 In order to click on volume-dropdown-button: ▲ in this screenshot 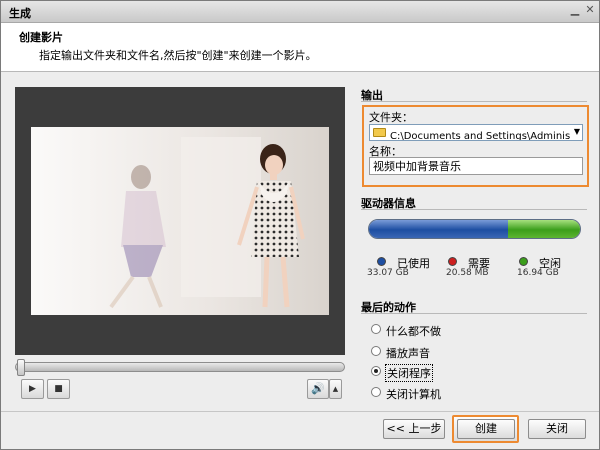, I will do `click(335, 389)`.